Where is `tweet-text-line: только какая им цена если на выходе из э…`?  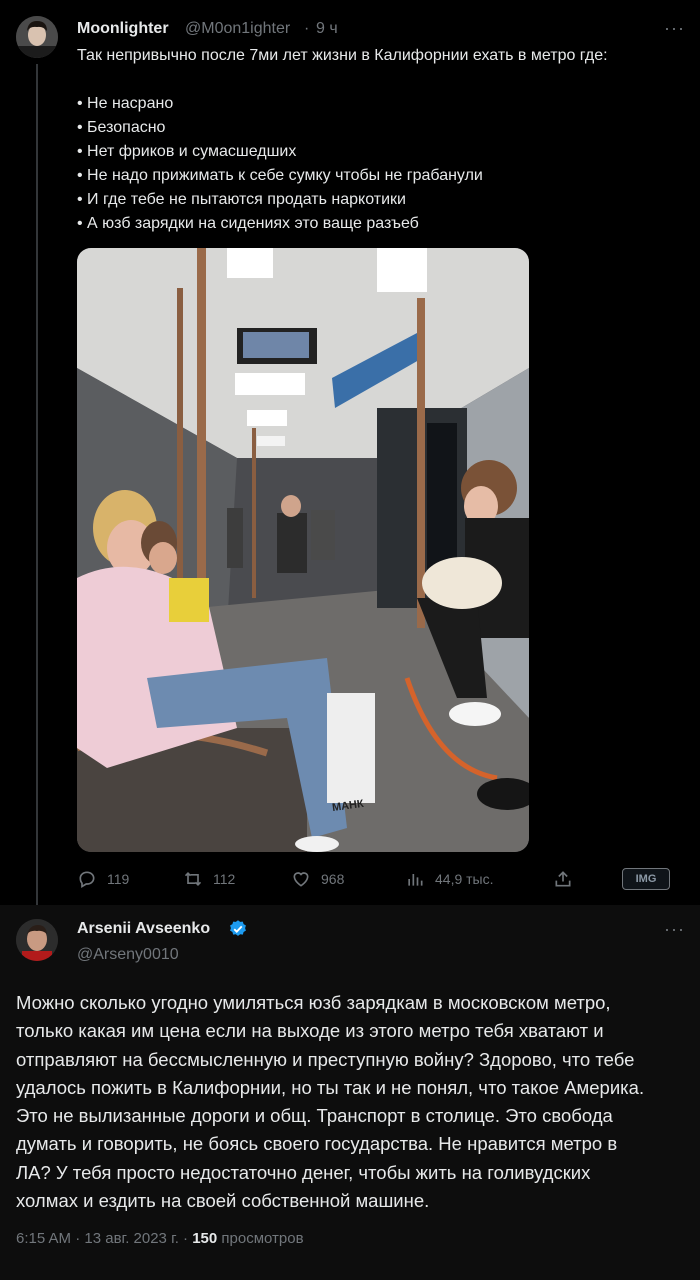
tweet-text-line: только какая им цена если на выходе из э… is located at coordinates (310, 1031).